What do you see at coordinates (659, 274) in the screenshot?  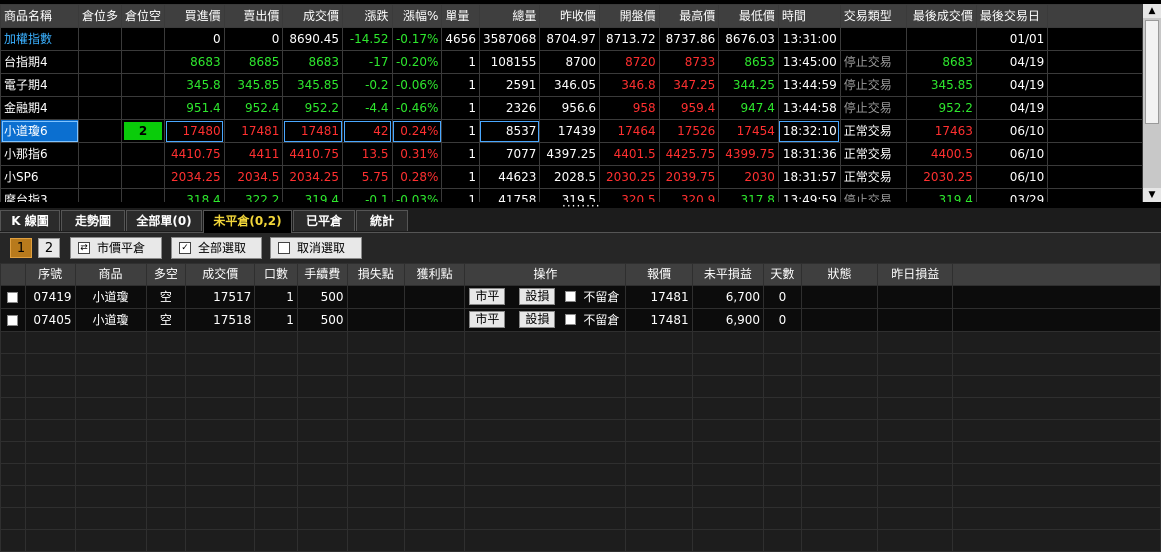 I see `col-header-quote: 報價` at bounding box center [659, 274].